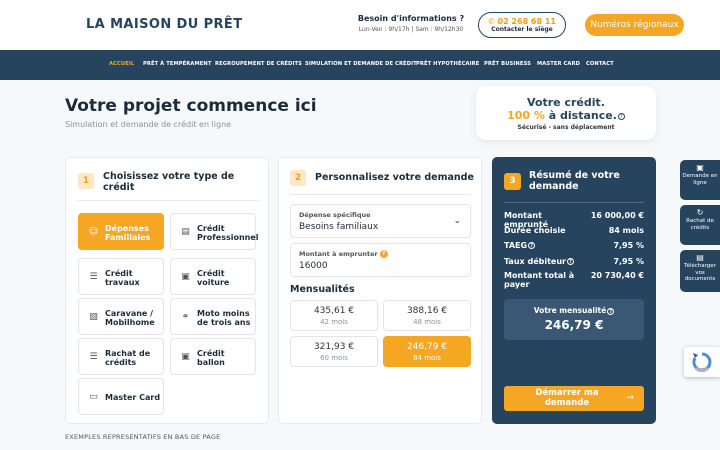 This screenshot has height=450, width=720. Describe the element at coordinates (93, 232) in the screenshot. I see `family-icon: ☺` at that location.